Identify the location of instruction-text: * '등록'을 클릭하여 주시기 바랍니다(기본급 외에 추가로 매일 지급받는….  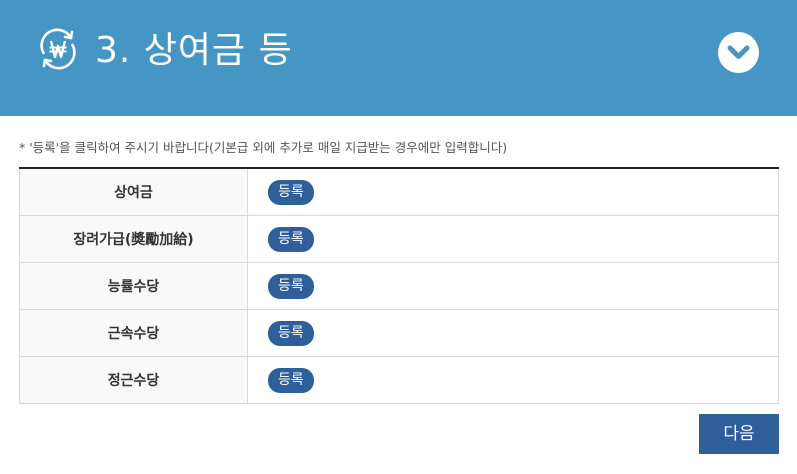
(263, 147).